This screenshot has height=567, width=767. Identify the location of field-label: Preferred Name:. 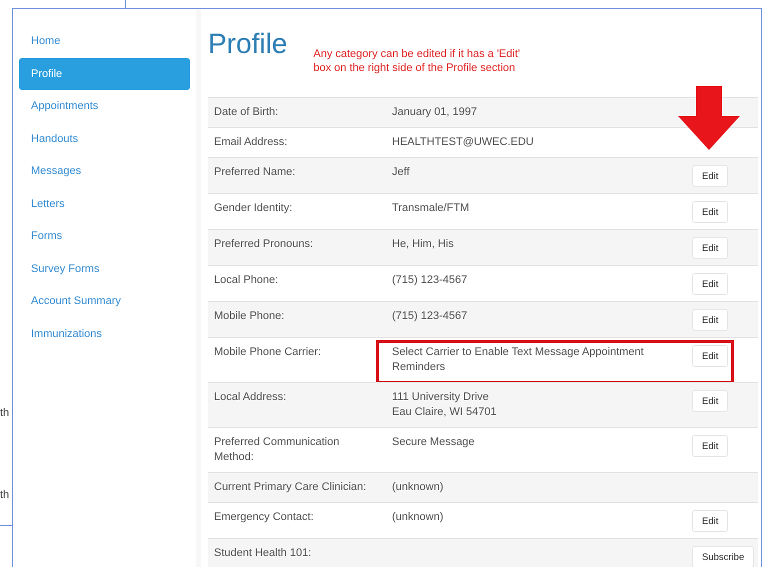
(254, 172).